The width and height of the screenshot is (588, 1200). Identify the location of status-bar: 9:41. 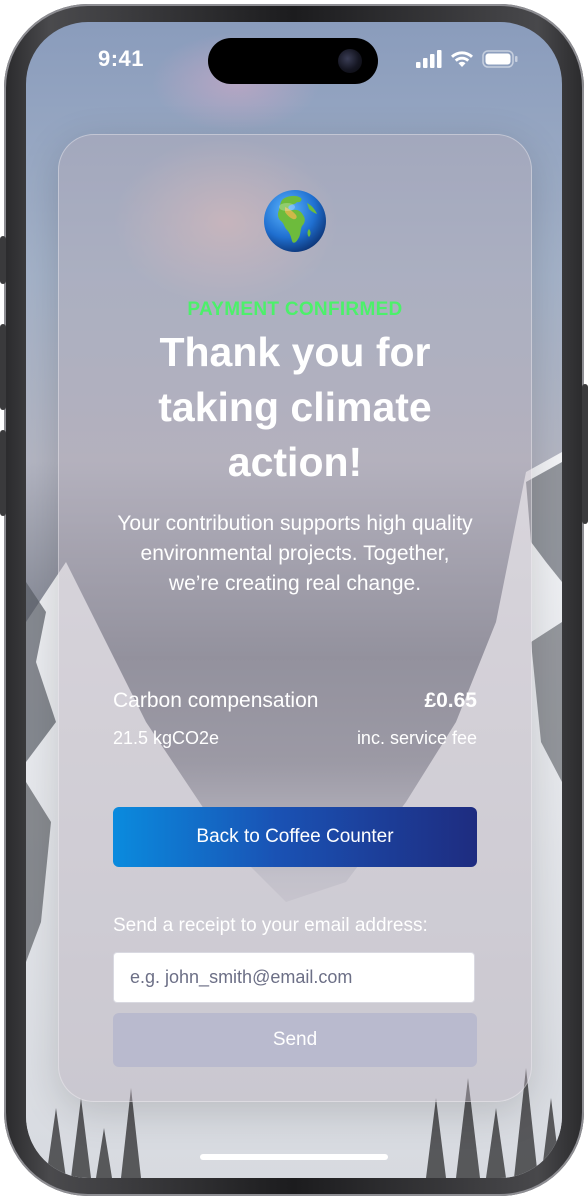
(294, 60).